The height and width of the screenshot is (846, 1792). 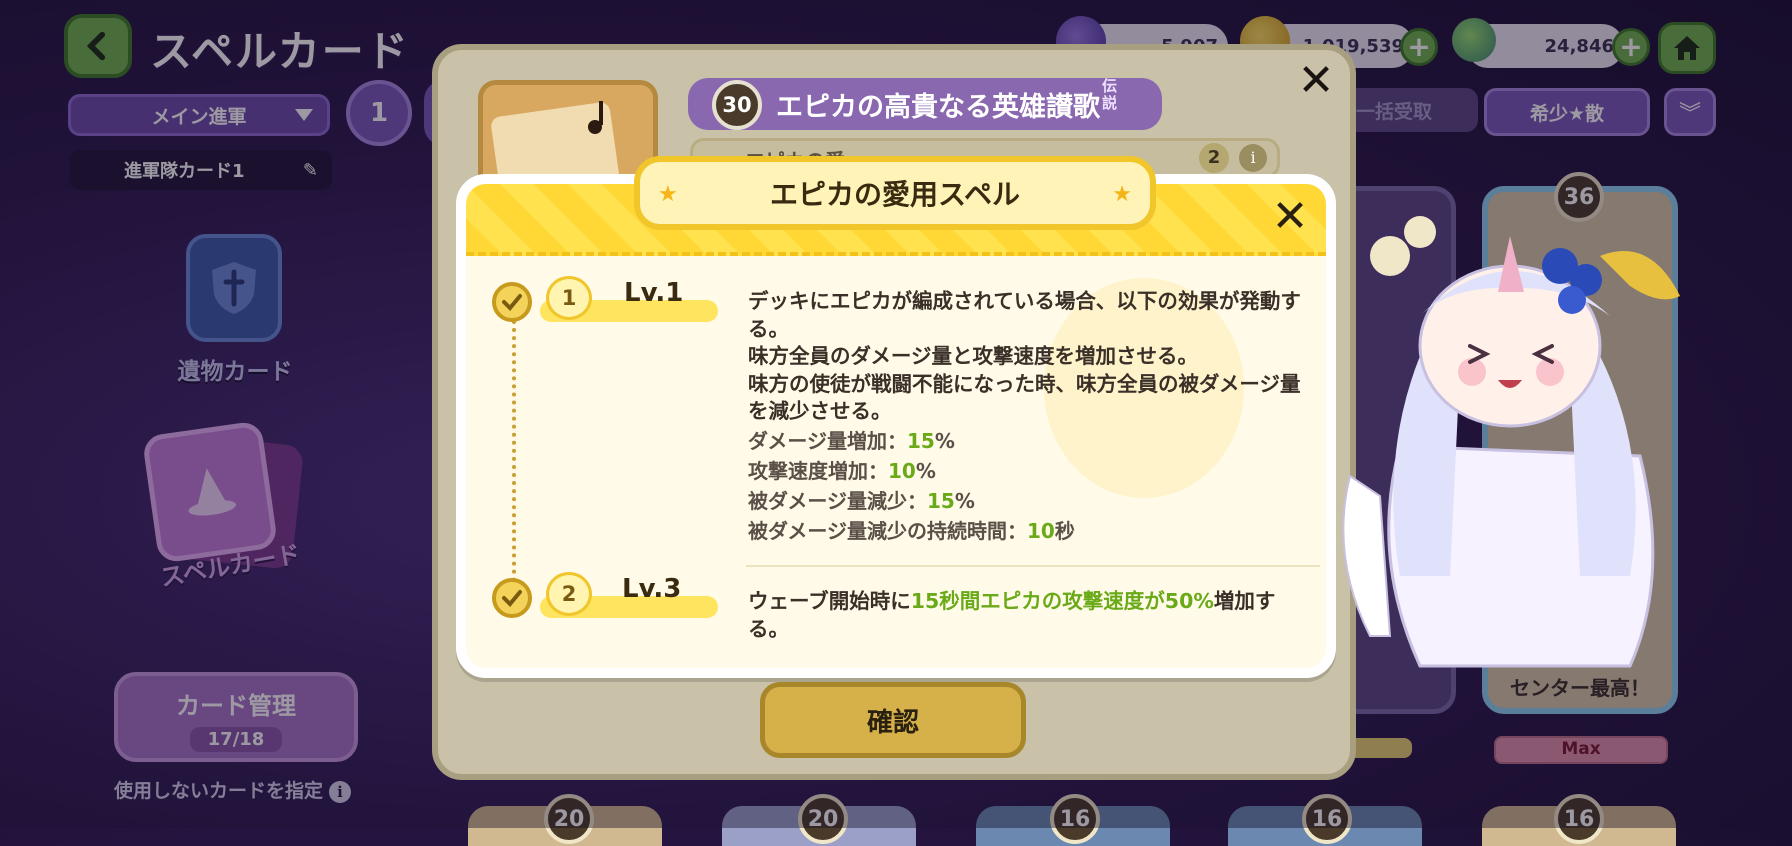 What do you see at coordinates (652, 589) in the screenshot?
I see `level-label: Lv.3` at bounding box center [652, 589].